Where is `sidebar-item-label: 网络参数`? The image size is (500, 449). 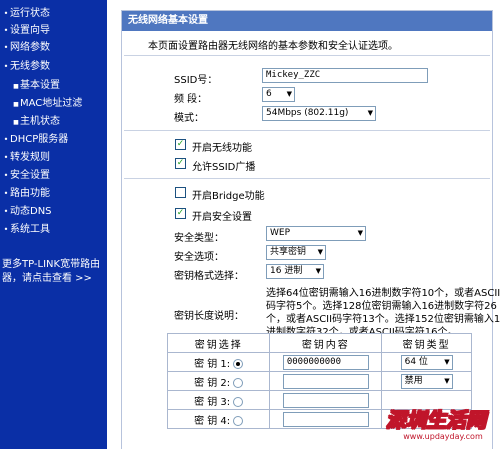 sidebar-item-label: 网络参数 is located at coordinates (30, 47).